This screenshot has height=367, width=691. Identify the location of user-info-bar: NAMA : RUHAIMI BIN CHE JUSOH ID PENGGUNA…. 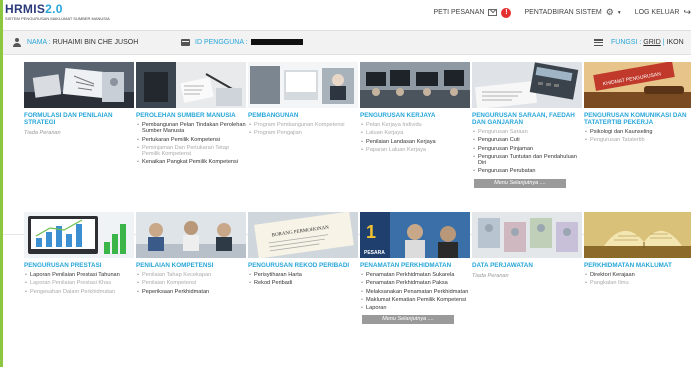
(347, 42).